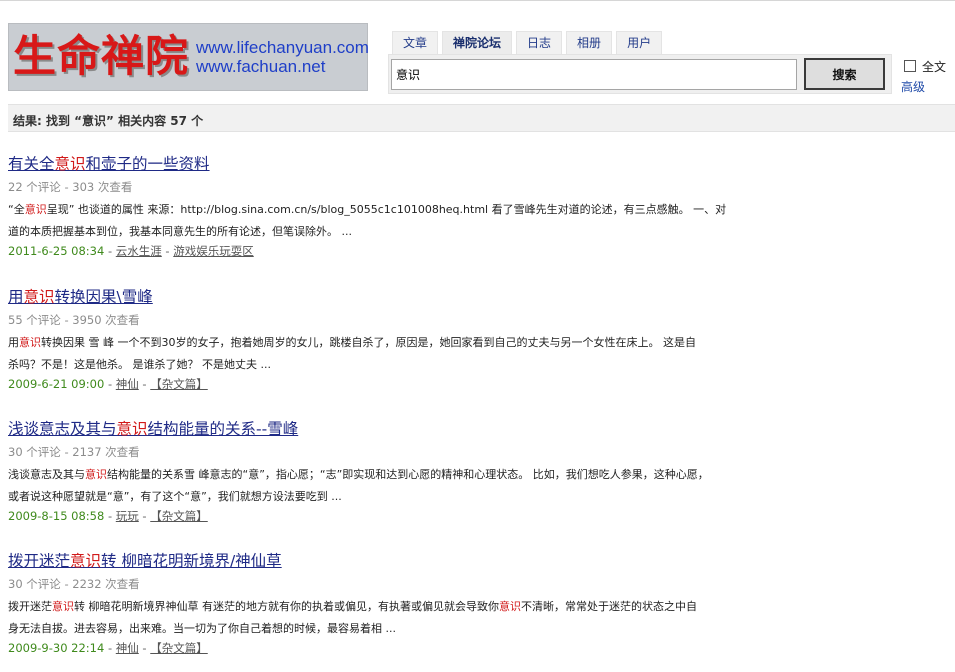  I want to click on snippet-text: 转 柳暗花明新境界神仙草 有迷茫的地方就有你的执着或偏见，有执著或偏见就会导致你, so click(286, 606).